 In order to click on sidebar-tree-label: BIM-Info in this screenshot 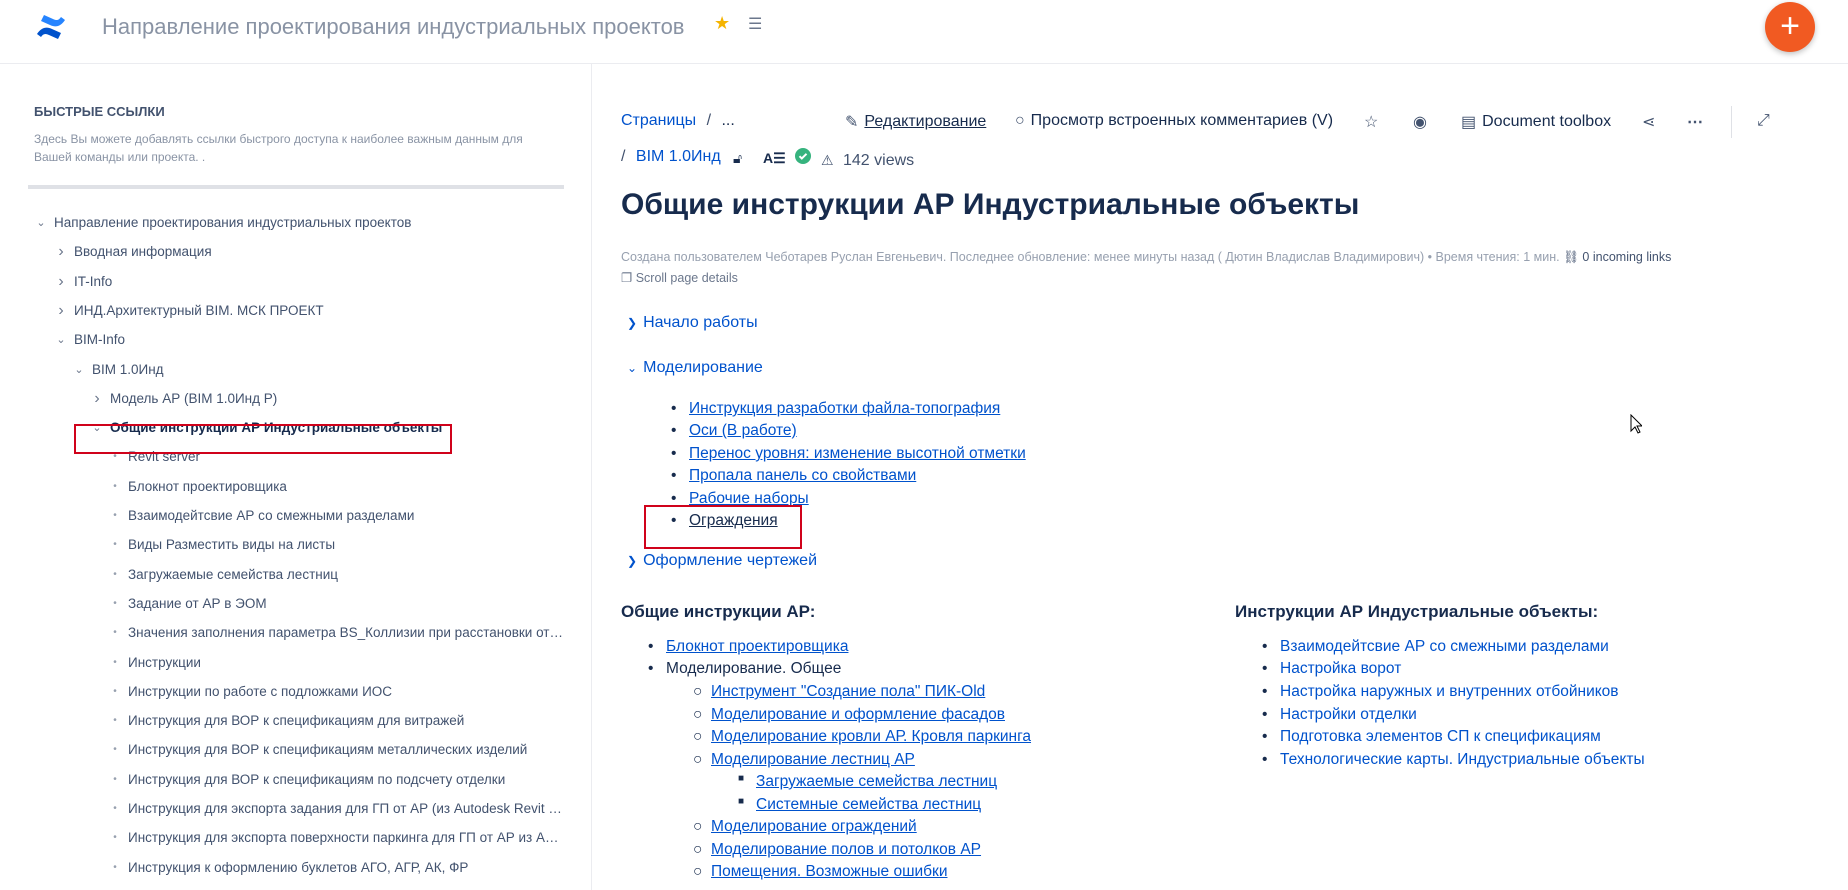, I will do `click(100, 340)`.